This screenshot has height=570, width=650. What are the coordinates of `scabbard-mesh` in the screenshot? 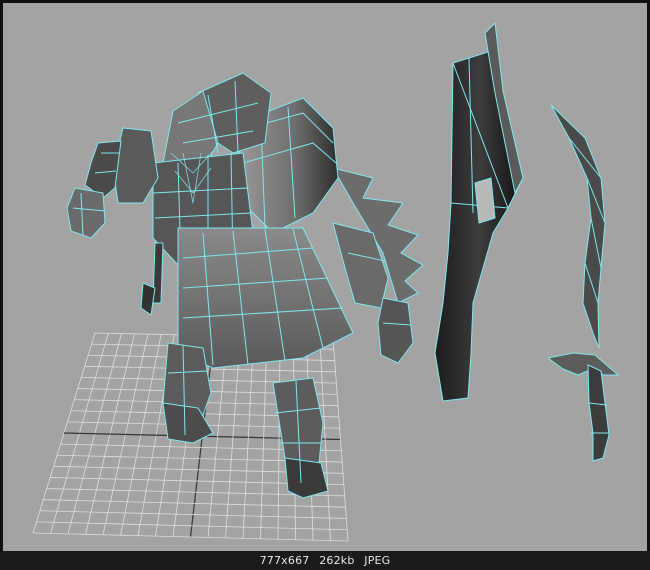 It's located at (479, 212).